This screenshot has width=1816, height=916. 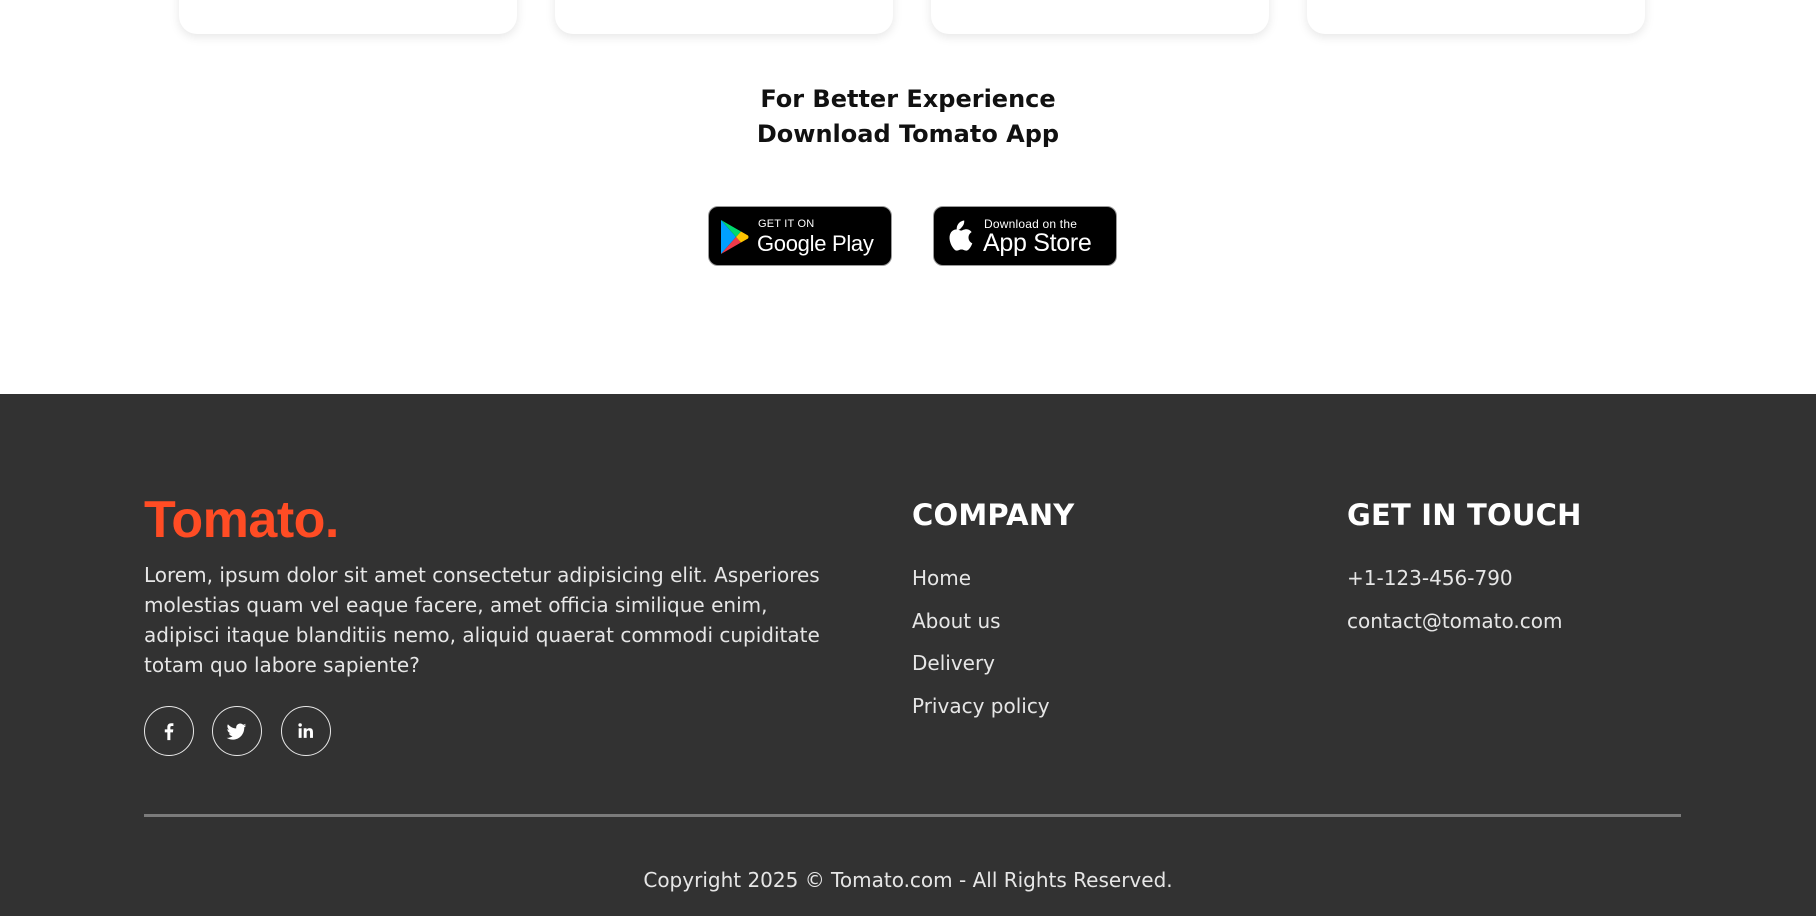 What do you see at coordinates (1430, 578) in the screenshot?
I see `contact-phone: +1-123-456-790` at bounding box center [1430, 578].